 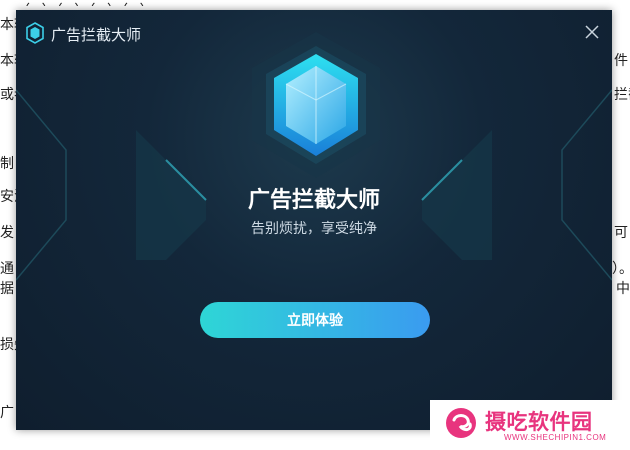 I want to click on shield-hero-icon, so click(x=316, y=105).